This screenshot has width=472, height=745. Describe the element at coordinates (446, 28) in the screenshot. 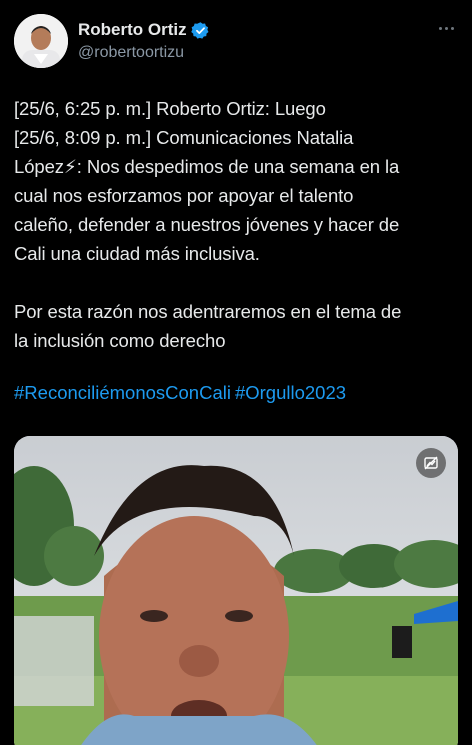

I see `more-icon` at that location.